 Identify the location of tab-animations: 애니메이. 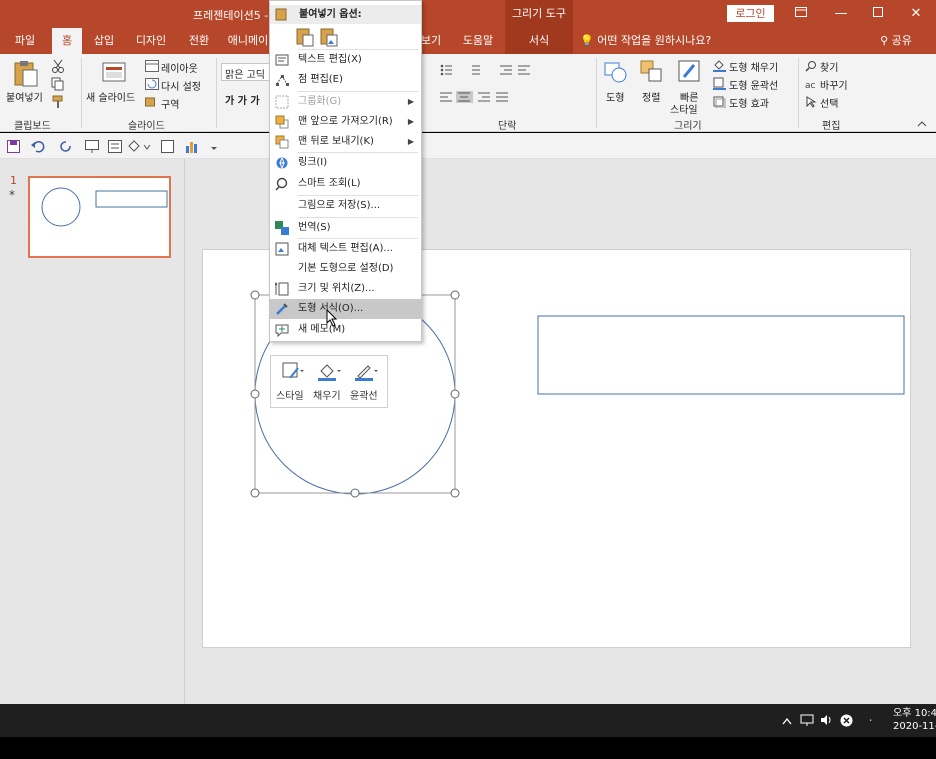
(248, 41).